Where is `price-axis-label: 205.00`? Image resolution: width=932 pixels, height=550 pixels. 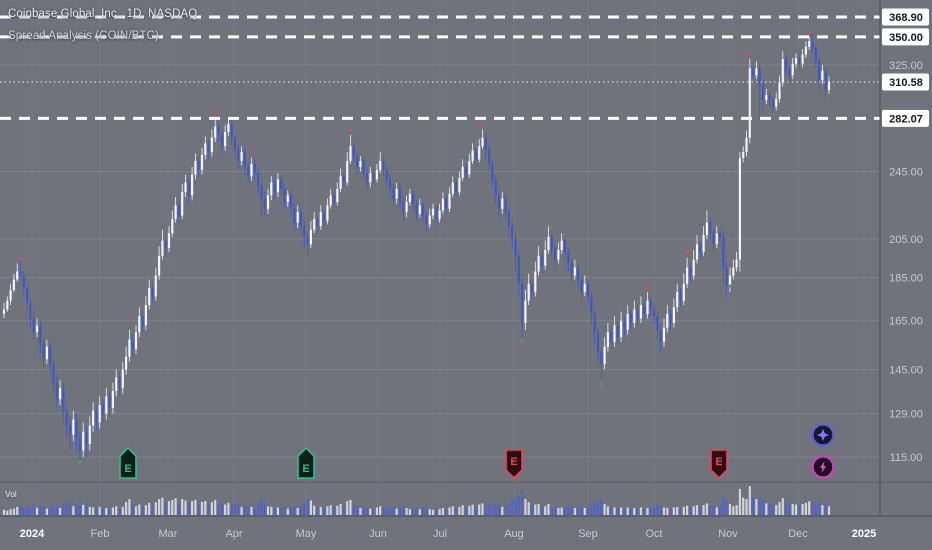 price-axis-label: 205.00 is located at coordinates (906, 240).